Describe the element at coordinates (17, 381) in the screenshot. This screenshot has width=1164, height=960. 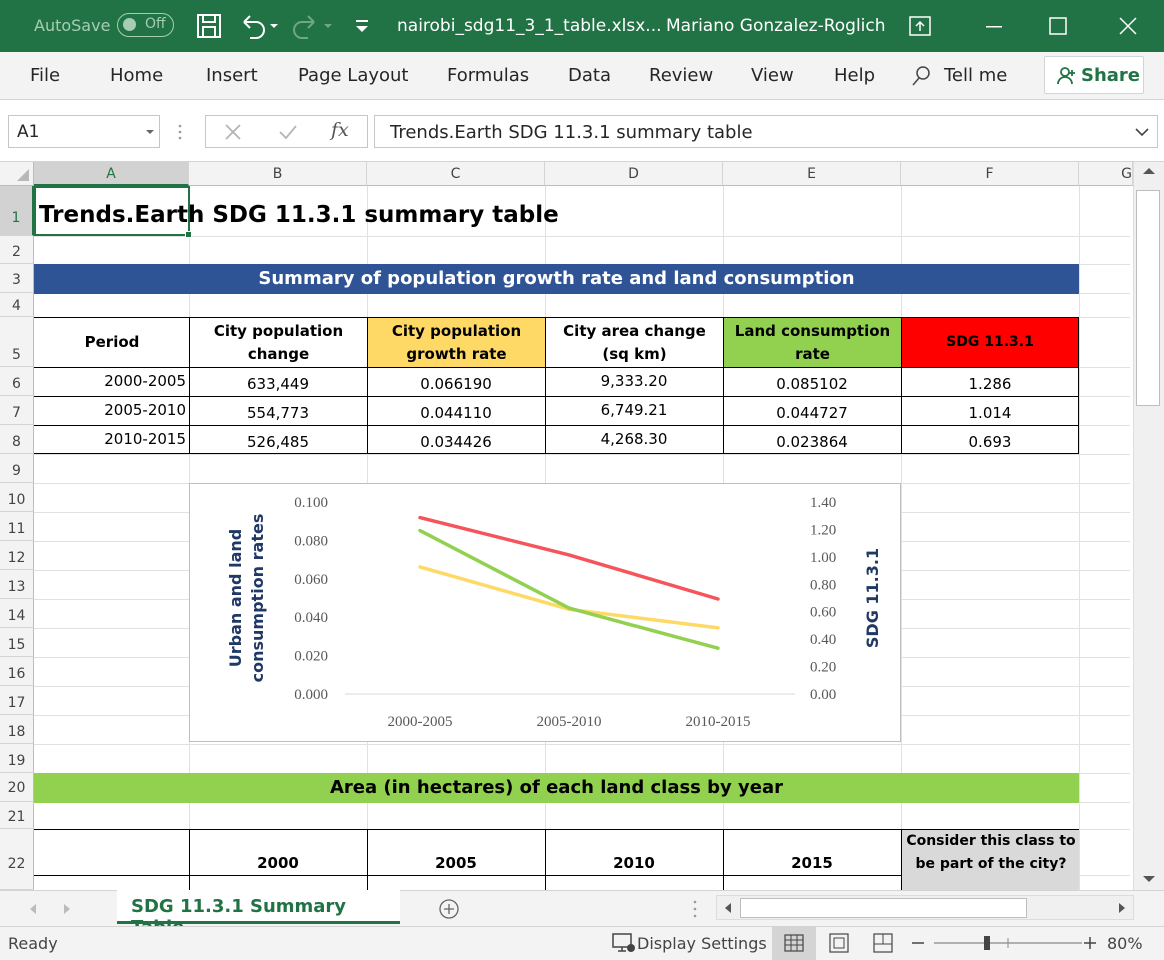
I see `row-header-6: 6` at that location.